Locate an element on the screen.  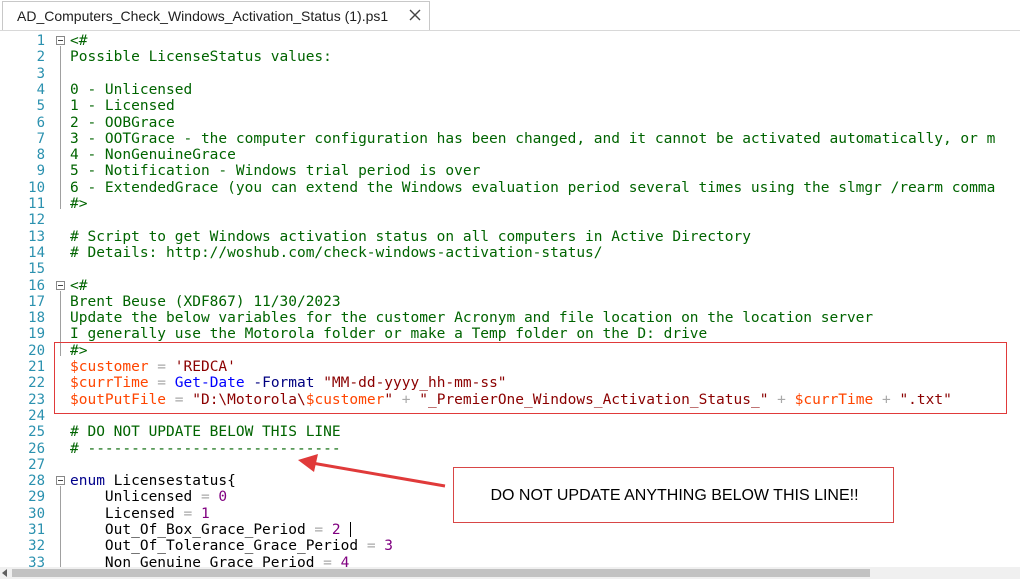
code-line: 11 #> is located at coordinates (510, 204).